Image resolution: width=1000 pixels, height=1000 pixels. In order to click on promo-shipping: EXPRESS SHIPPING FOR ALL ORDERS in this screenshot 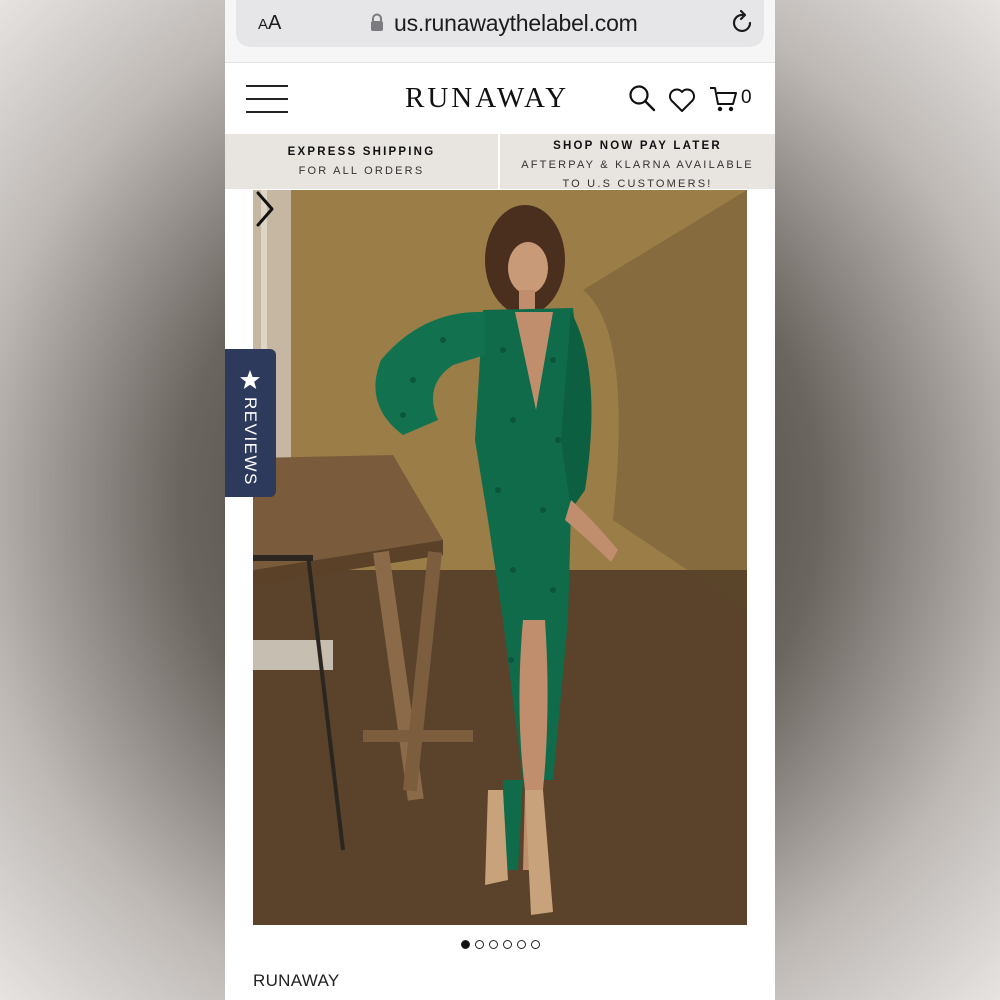, I will do `click(361, 161)`.